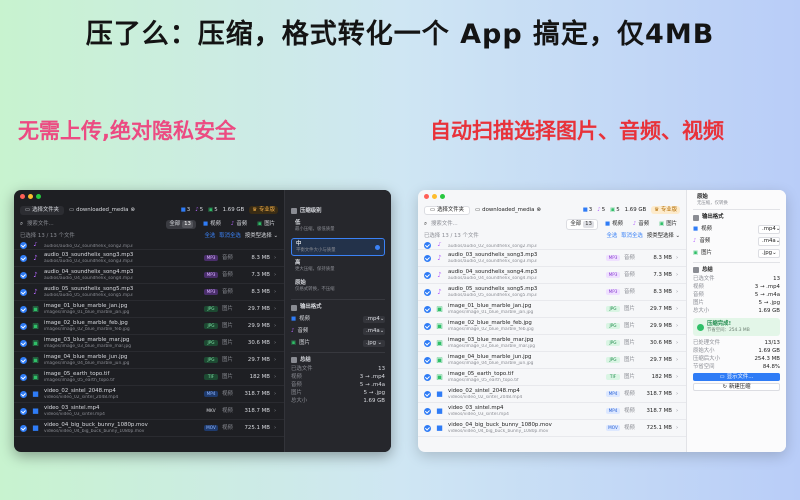 The width and height of the screenshot is (800, 500). I want to click on new-compression-button: ↻ 新建压缩, so click(736, 387).